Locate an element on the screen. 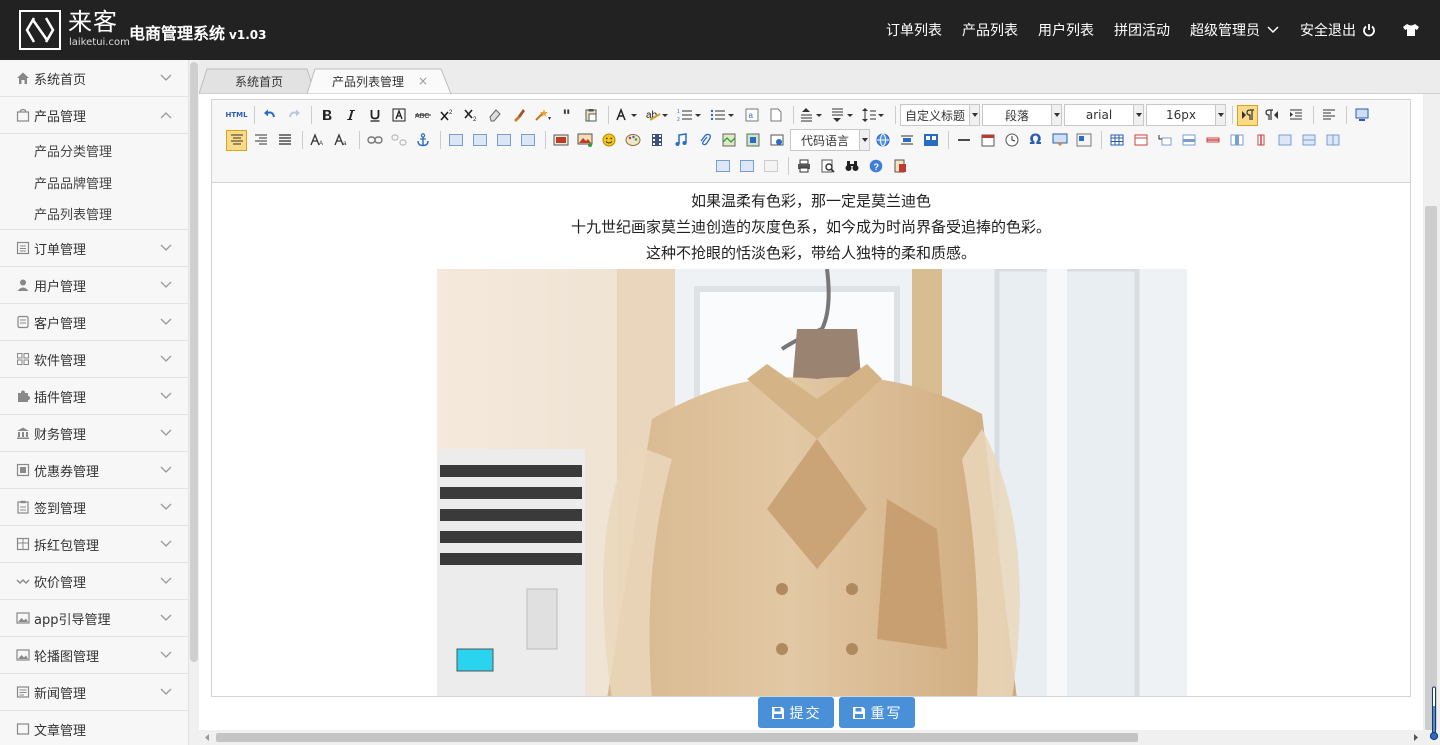  uppercase-button: A is located at coordinates (317, 140).